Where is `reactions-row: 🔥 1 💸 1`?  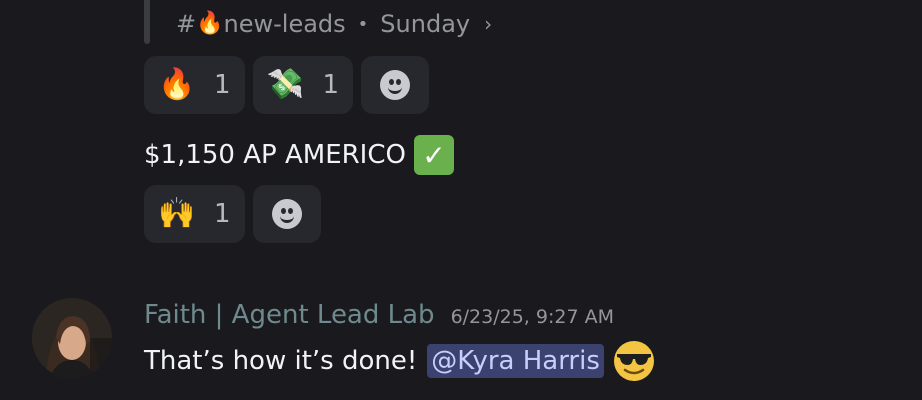
reactions-row: 🔥 1 💸 1 is located at coordinates (287, 85).